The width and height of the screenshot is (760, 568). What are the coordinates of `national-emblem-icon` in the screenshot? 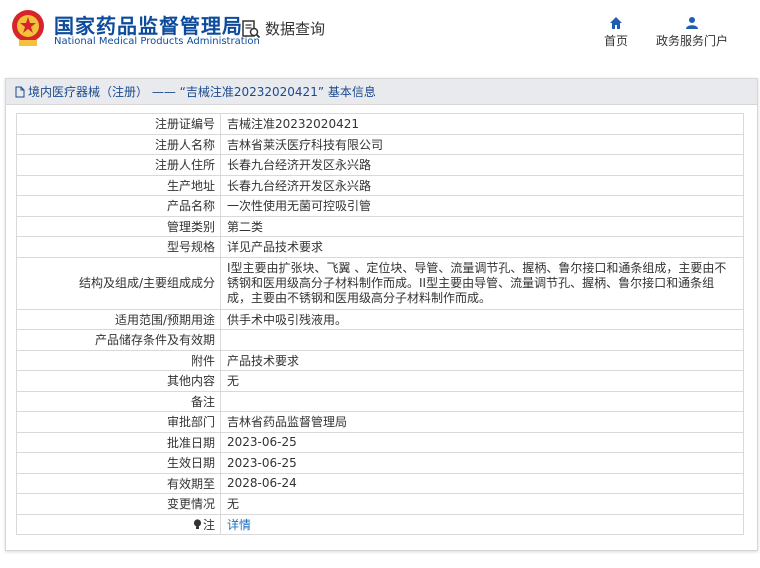 It's located at (28, 28).